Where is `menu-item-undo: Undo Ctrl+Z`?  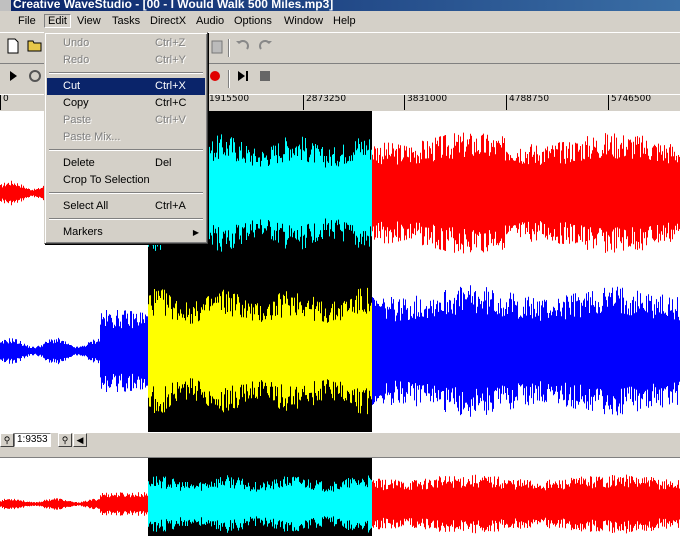
menu-item-undo: Undo Ctrl+Z is located at coordinates (126, 43).